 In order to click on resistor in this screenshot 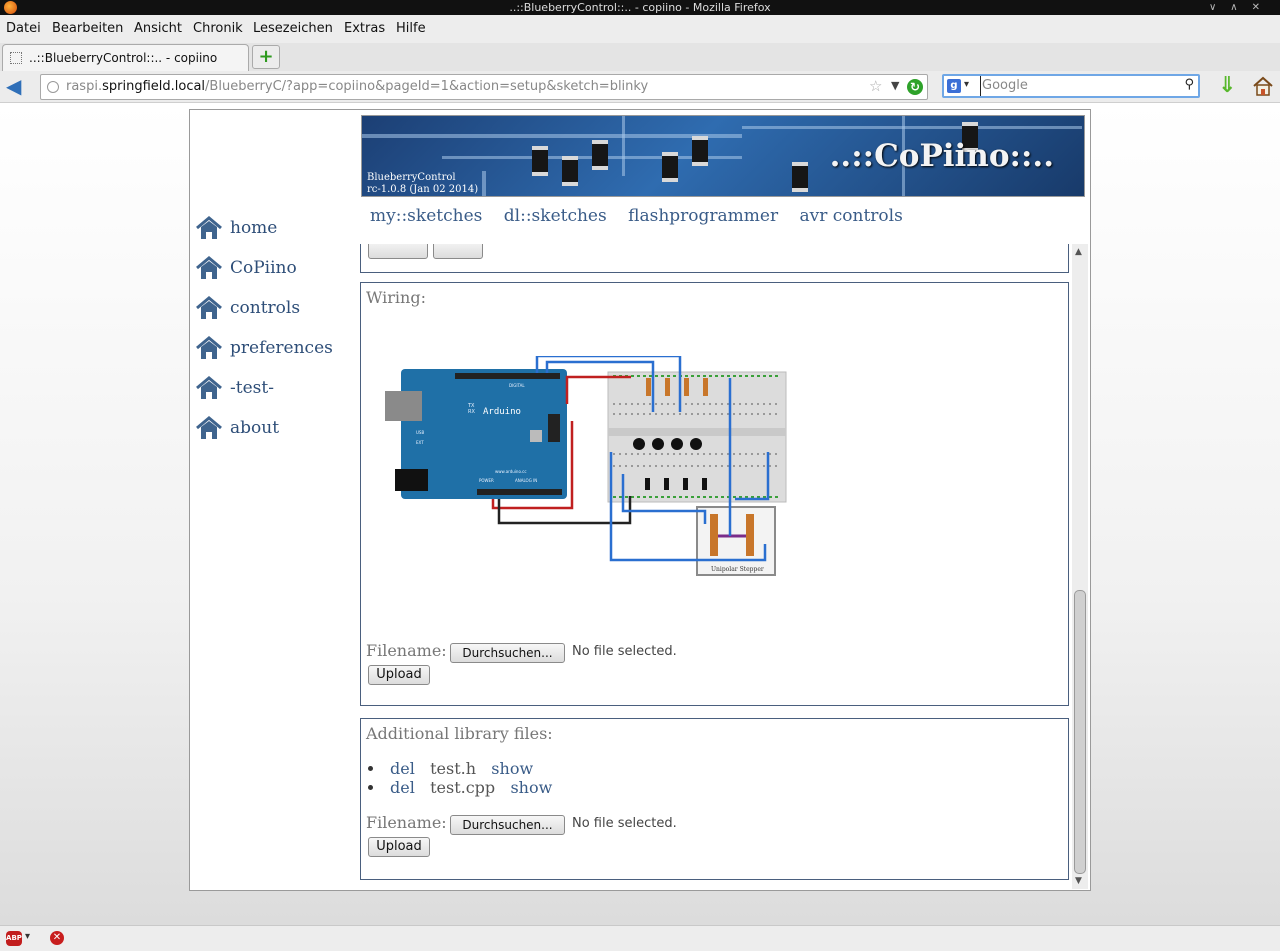, I will do `click(686, 387)`.